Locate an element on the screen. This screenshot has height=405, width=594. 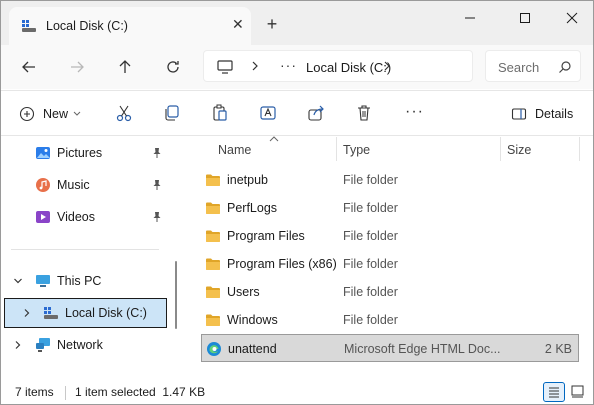
tab-title: Local Disk (C:) is located at coordinates (87, 26).